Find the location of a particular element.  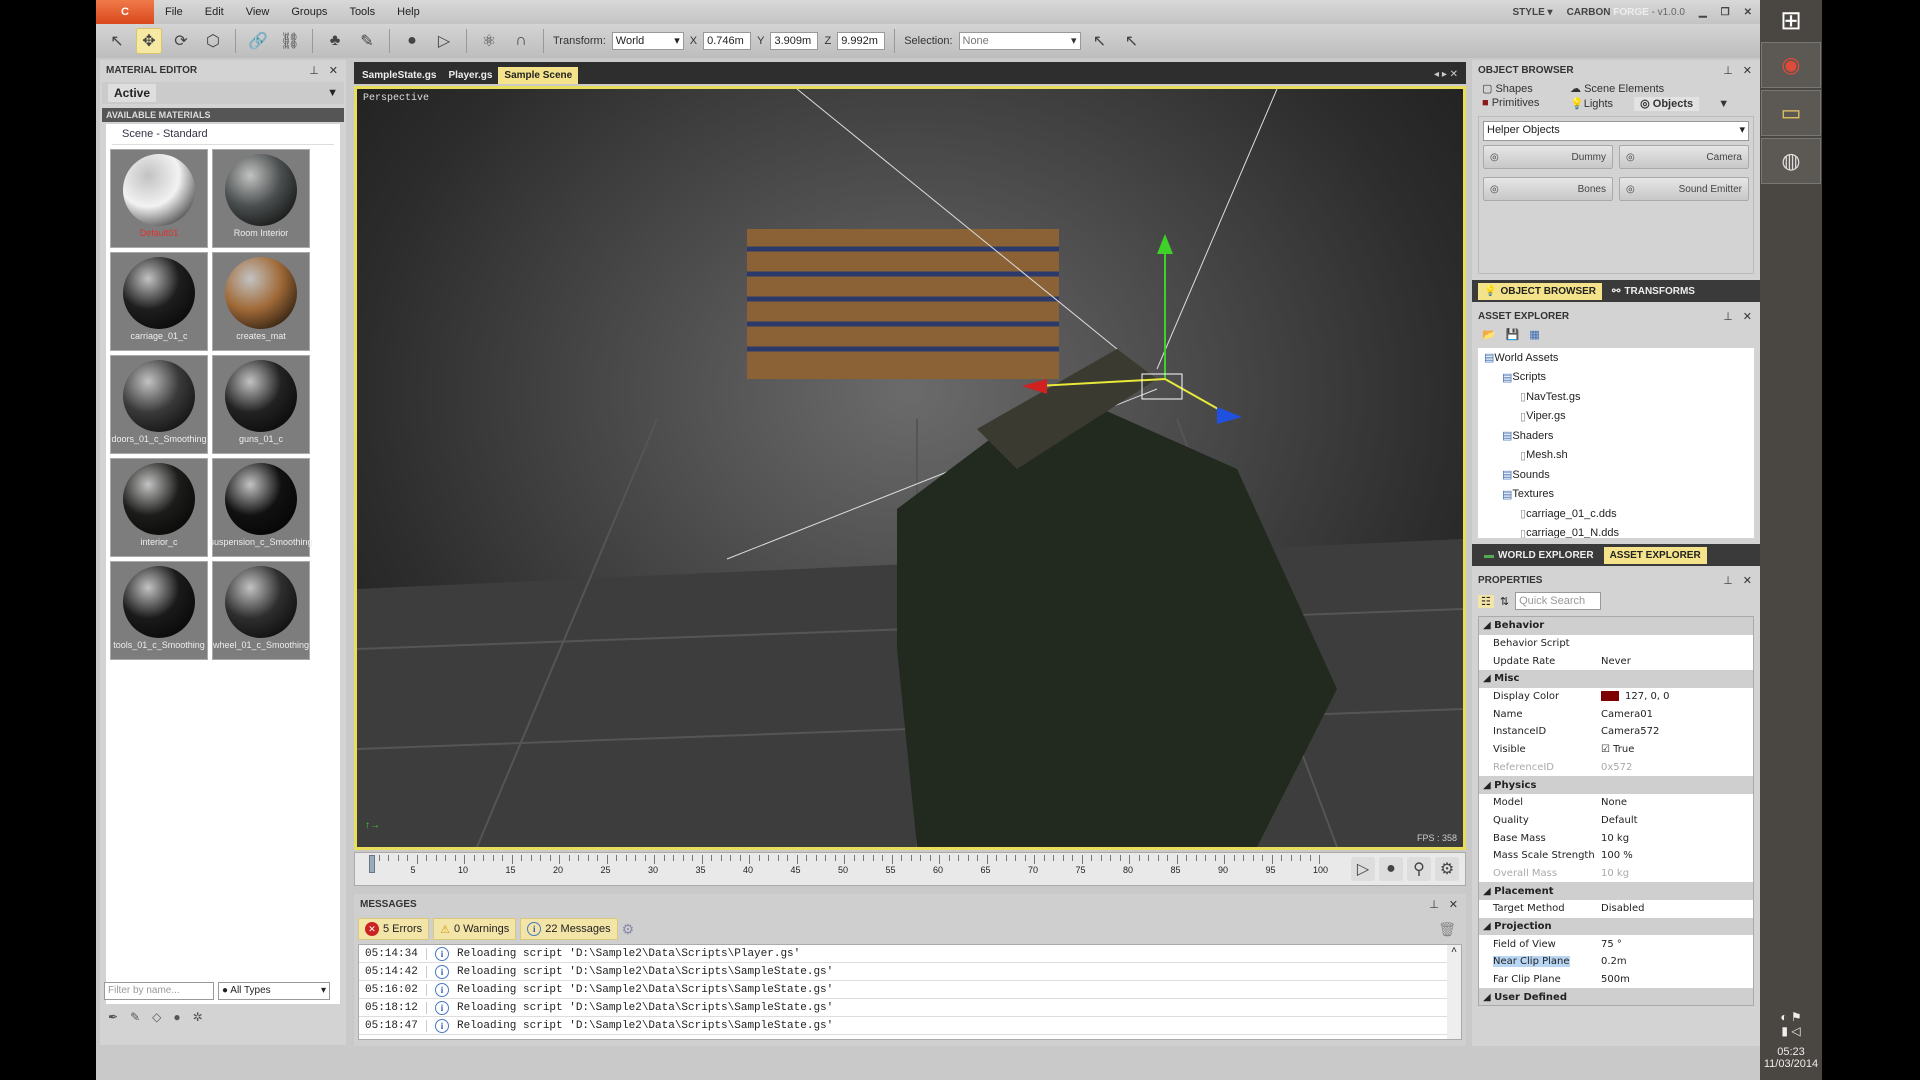

sphere-icon: ◇ is located at coordinates (156, 1017).